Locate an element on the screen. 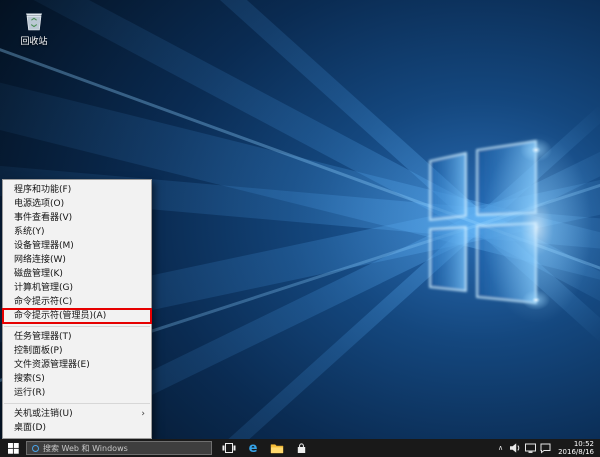 The image size is (600, 457). recycle-bin: 回收站 is located at coordinates (34, 27).